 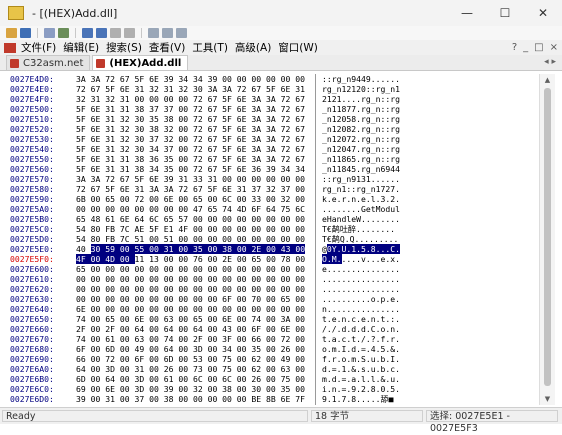 I want to click on menu-tools: 工具(T), so click(x=210, y=47).